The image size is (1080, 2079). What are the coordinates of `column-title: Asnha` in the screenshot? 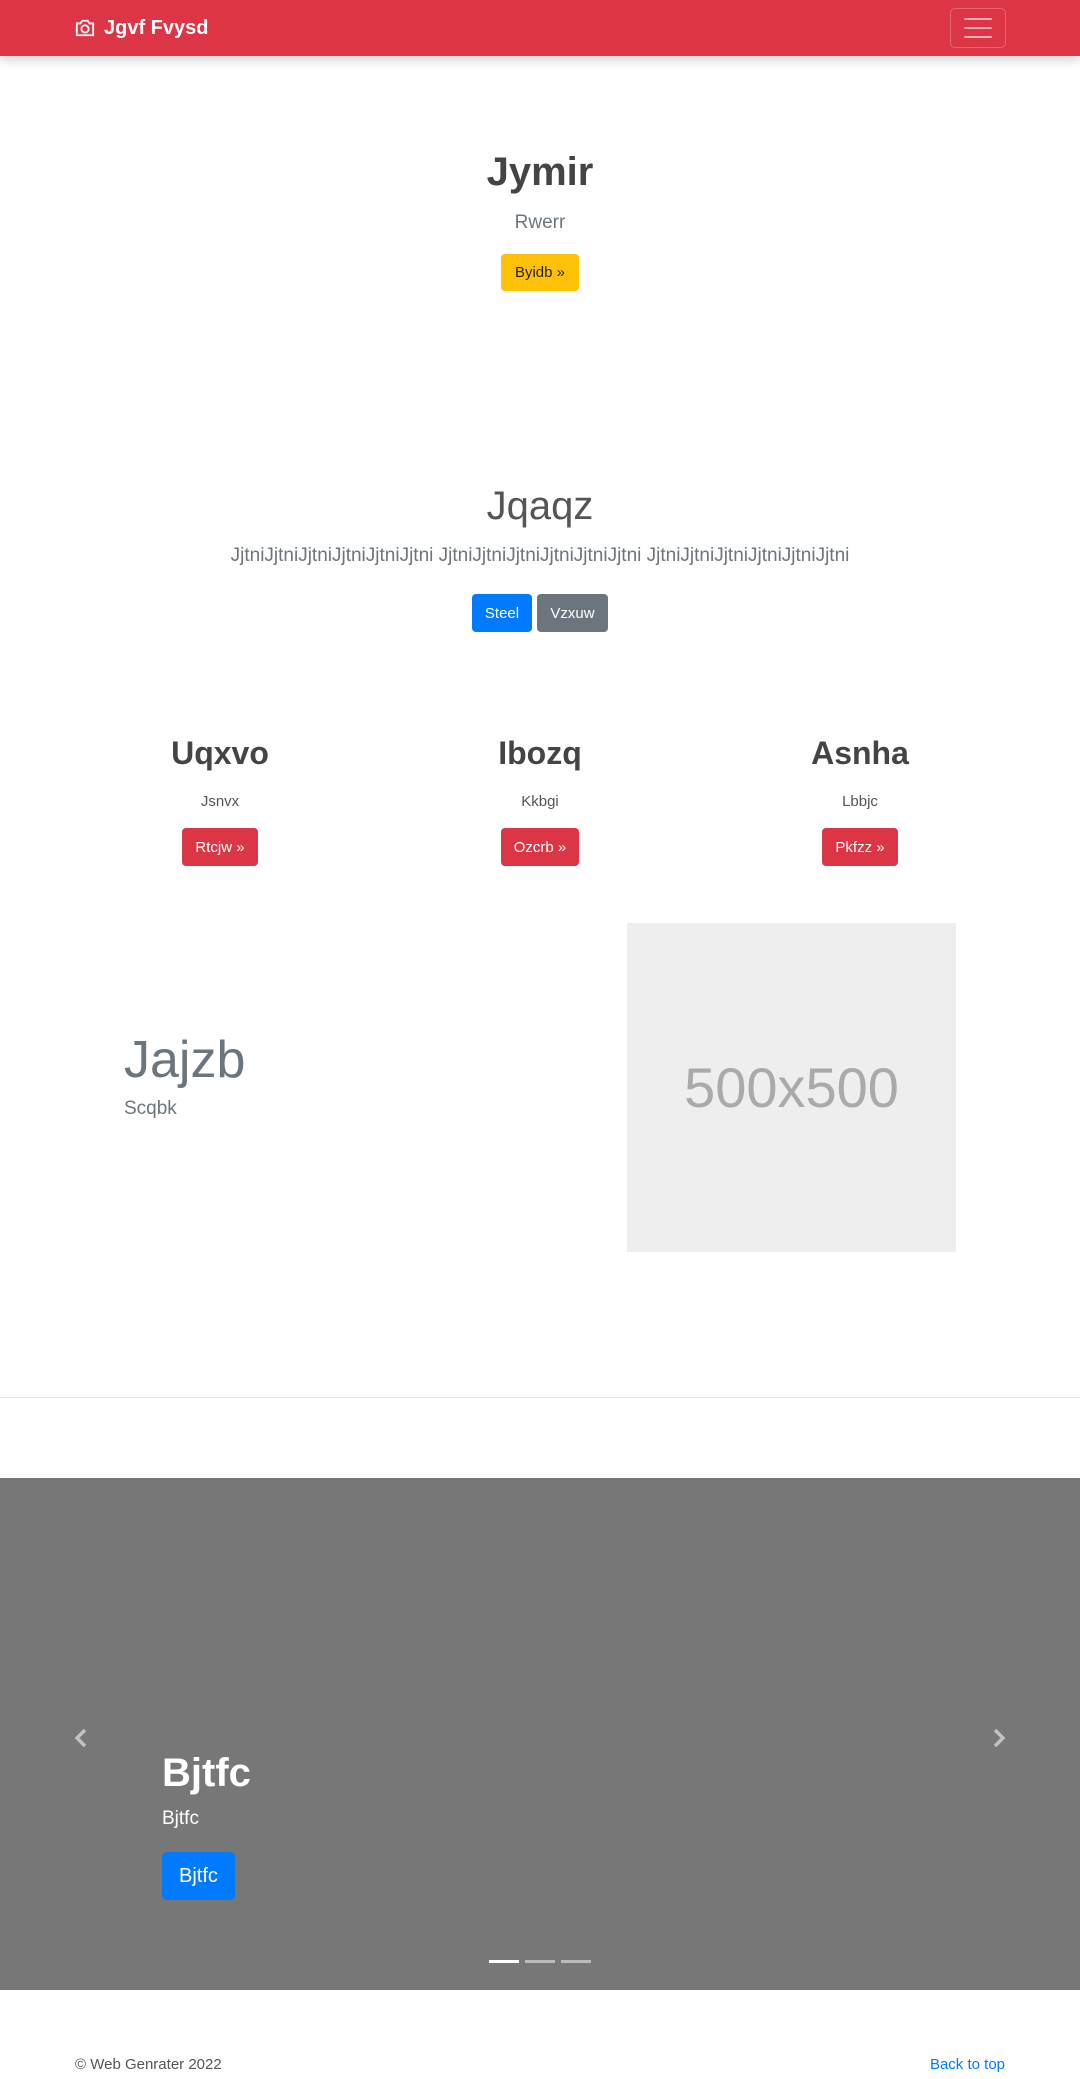 It's located at (860, 753).